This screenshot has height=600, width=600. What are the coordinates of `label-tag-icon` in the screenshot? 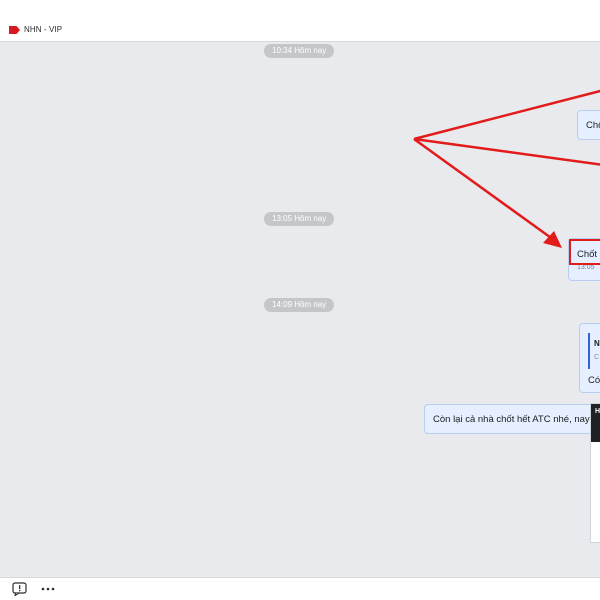 It's located at (14, 29).